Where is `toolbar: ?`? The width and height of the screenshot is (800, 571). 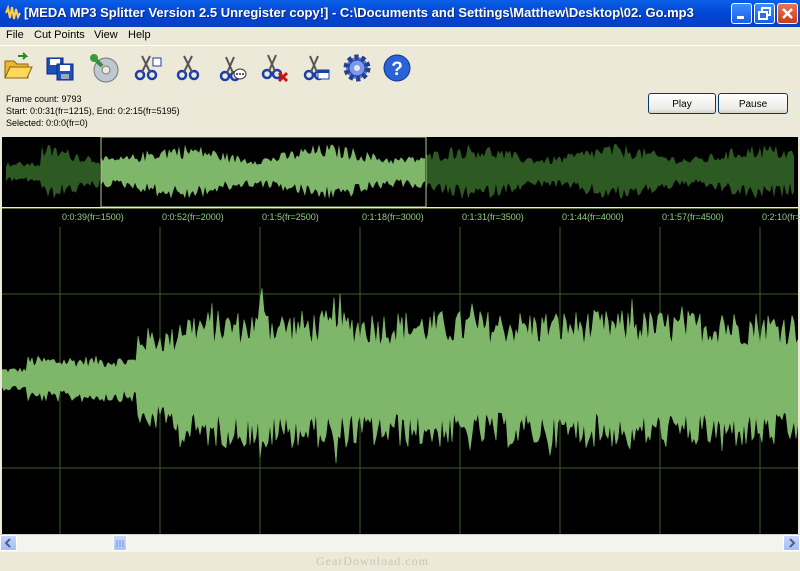
toolbar: ? is located at coordinates (400, 68).